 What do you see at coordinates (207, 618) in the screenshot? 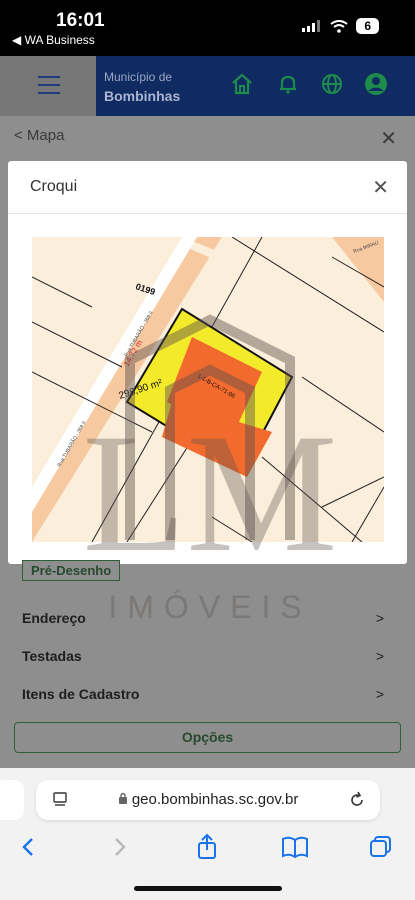
I see `row-endereco: Endereço >` at bounding box center [207, 618].